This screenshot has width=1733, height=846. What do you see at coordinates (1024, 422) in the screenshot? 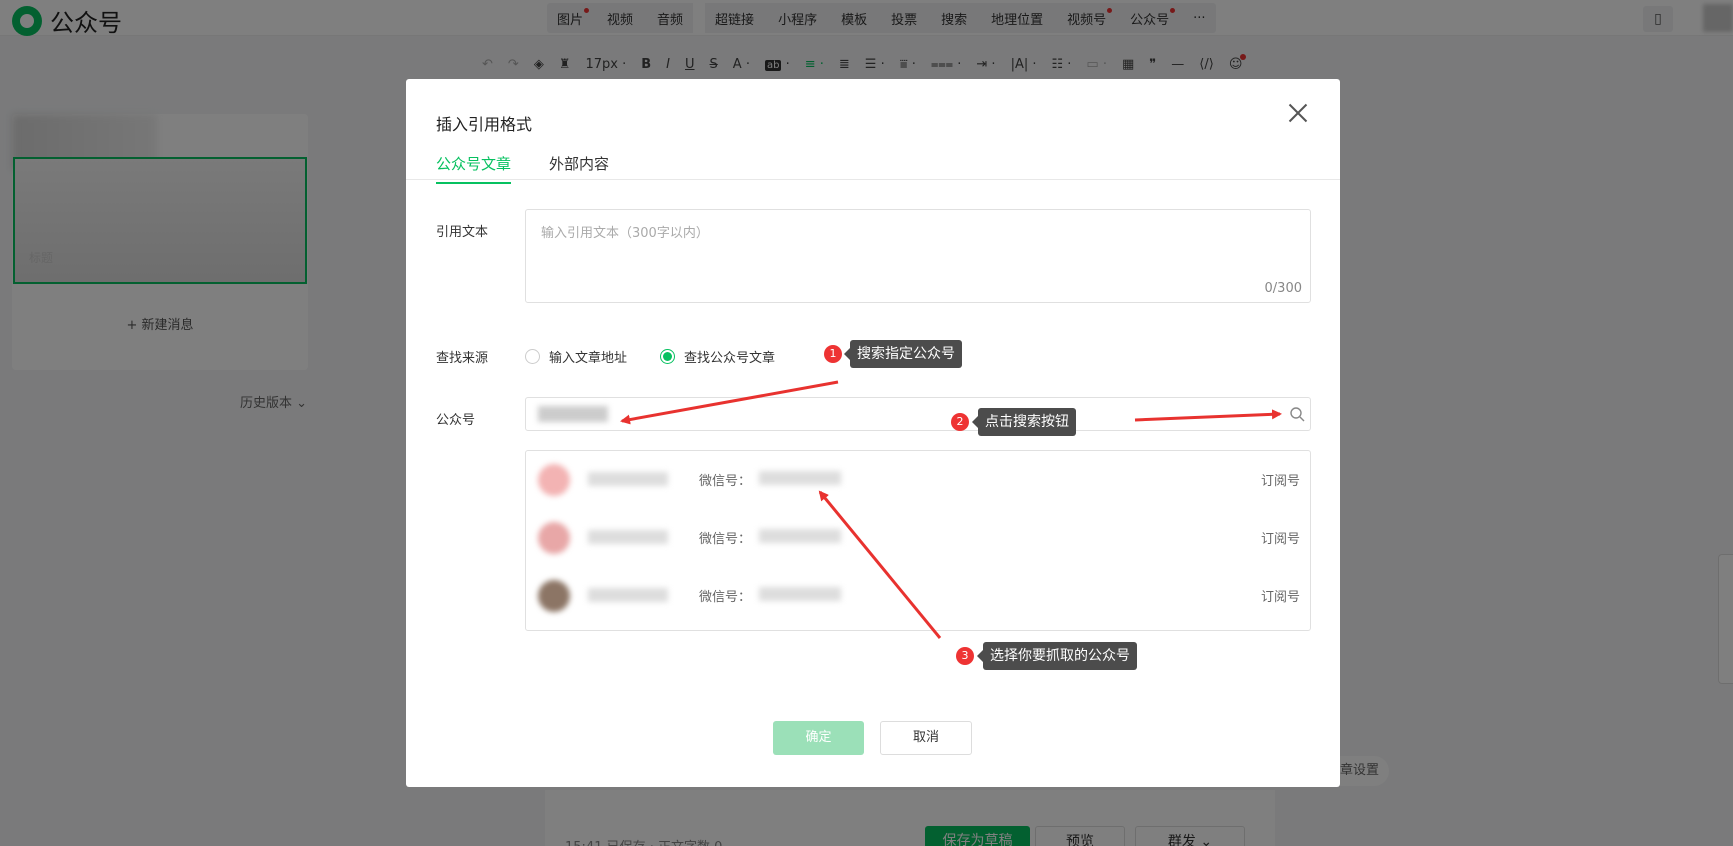
I see `annotation-tooltip-2: 点击搜索按钮` at bounding box center [1024, 422].